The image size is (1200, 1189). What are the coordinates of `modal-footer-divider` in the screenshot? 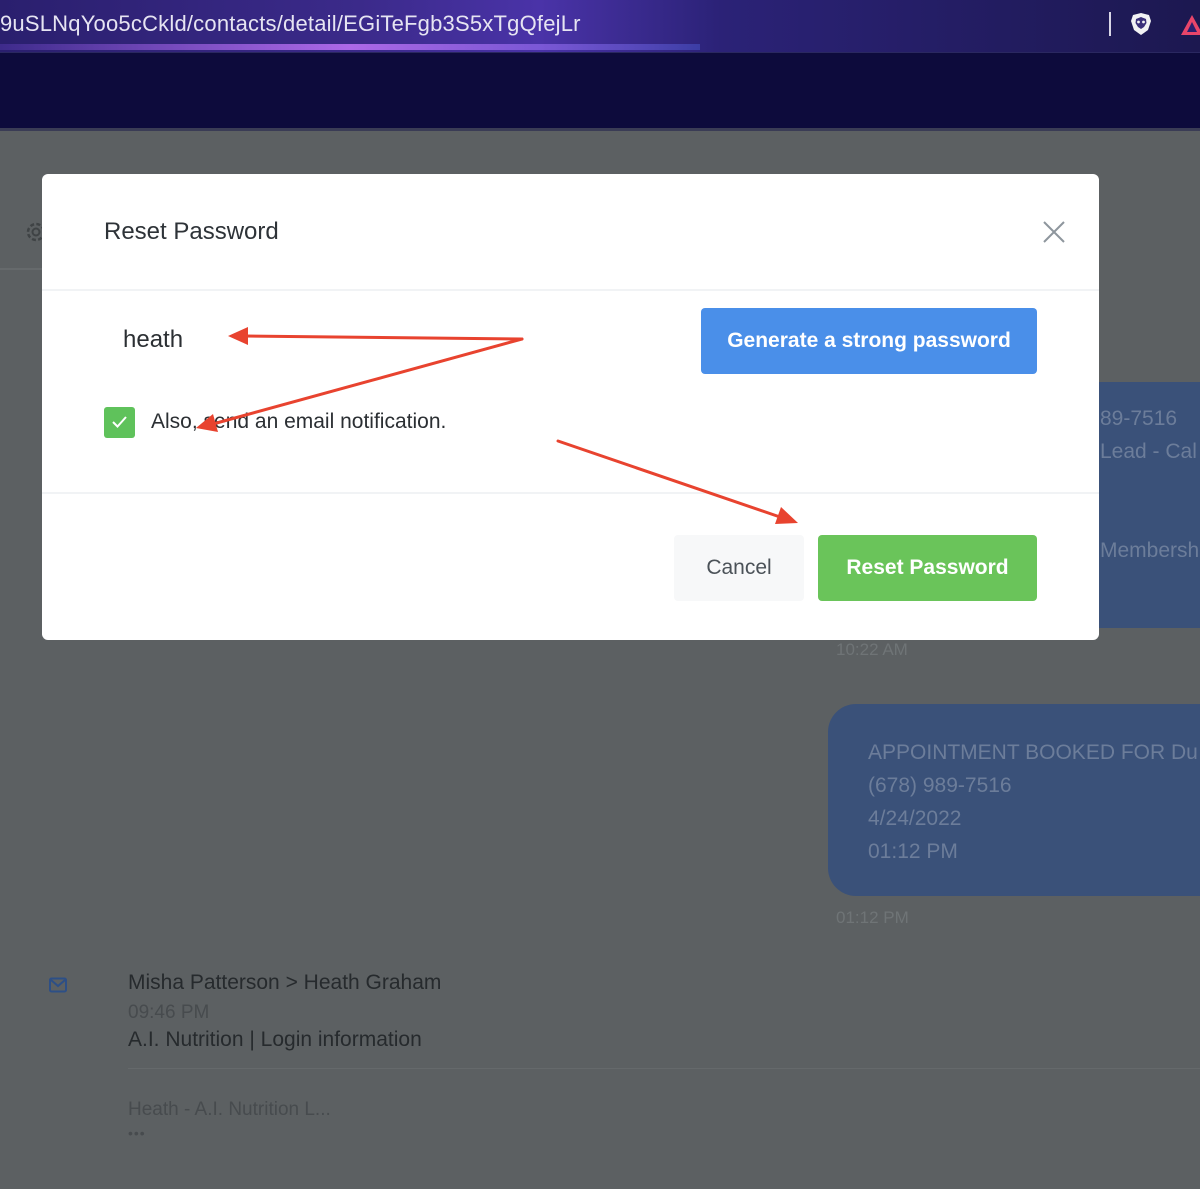 It's located at (570, 493).